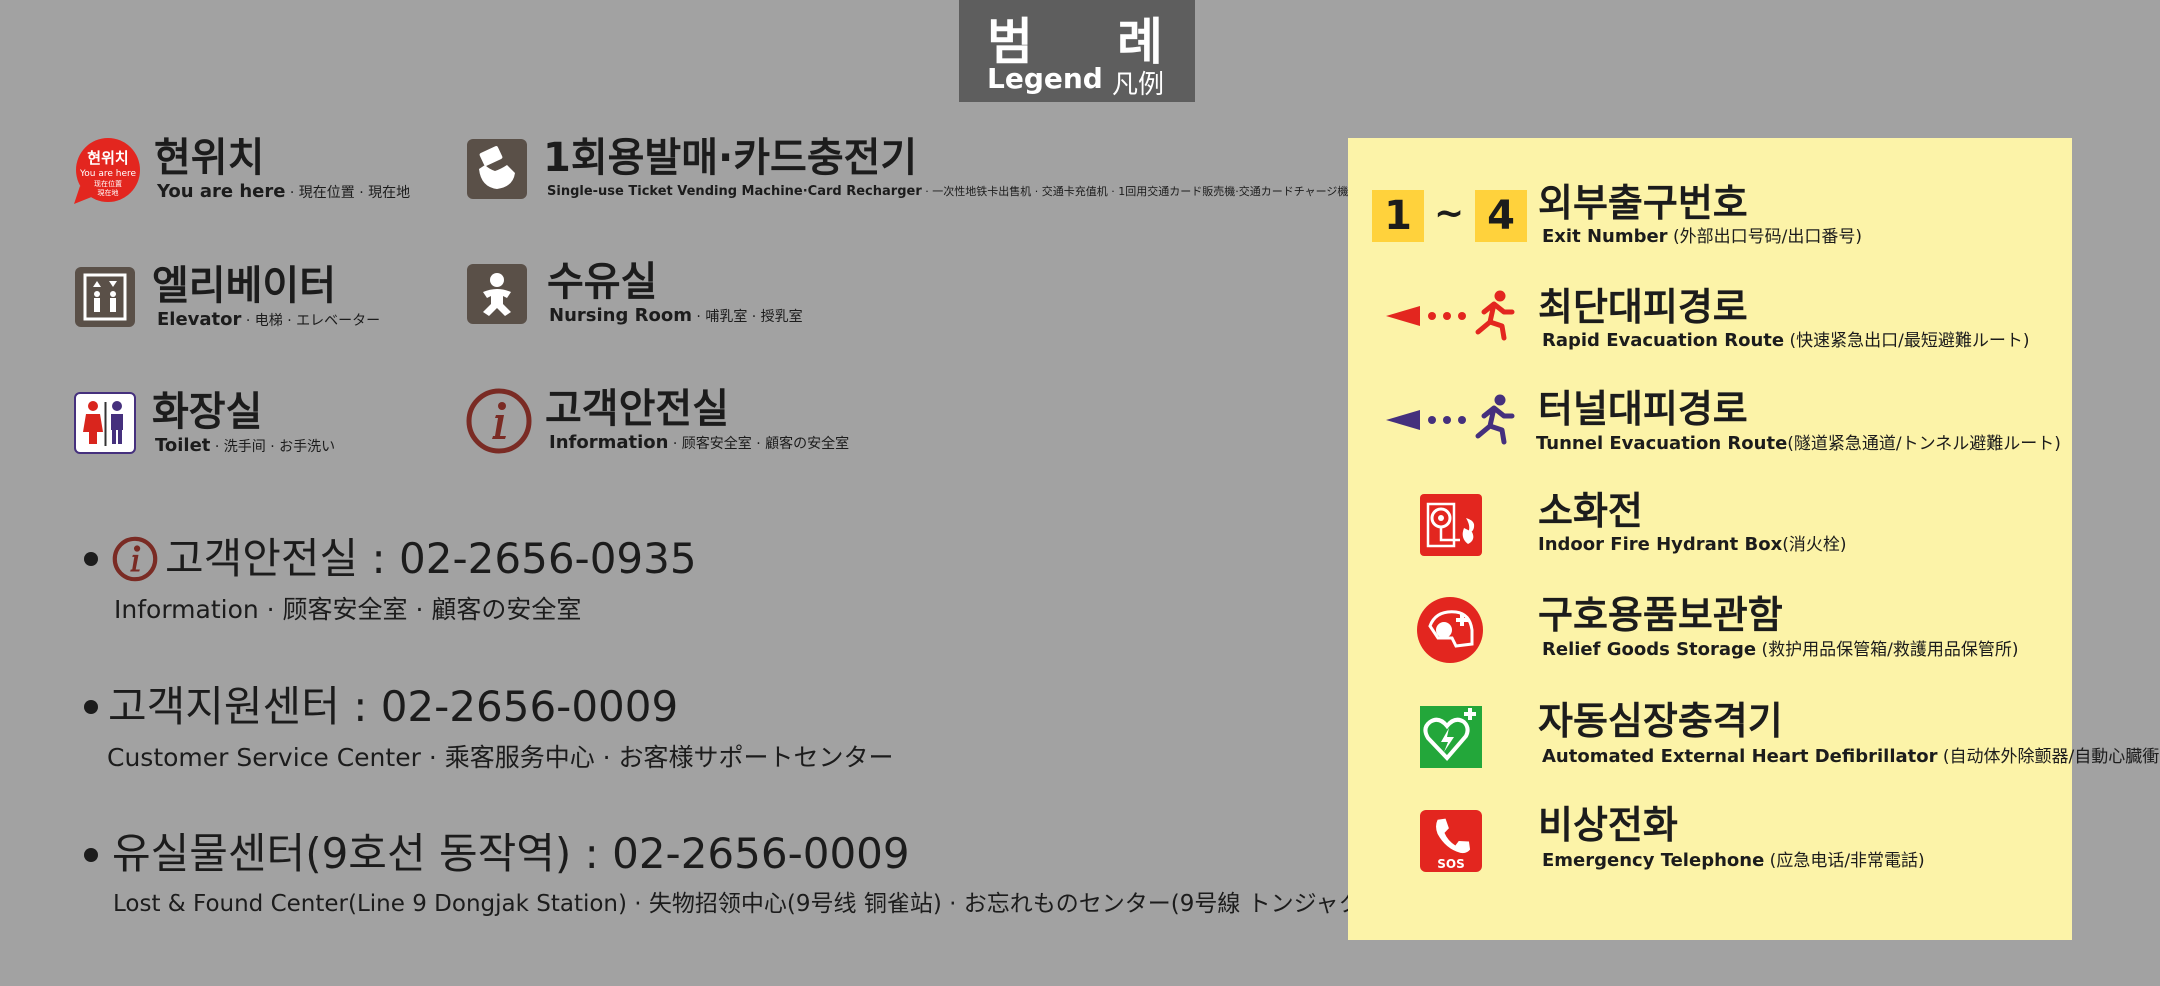  What do you see at coordinates (1045, 78) in the screenshot?
I see `header-title-en: Legend` at bounding box center [1045, 78].